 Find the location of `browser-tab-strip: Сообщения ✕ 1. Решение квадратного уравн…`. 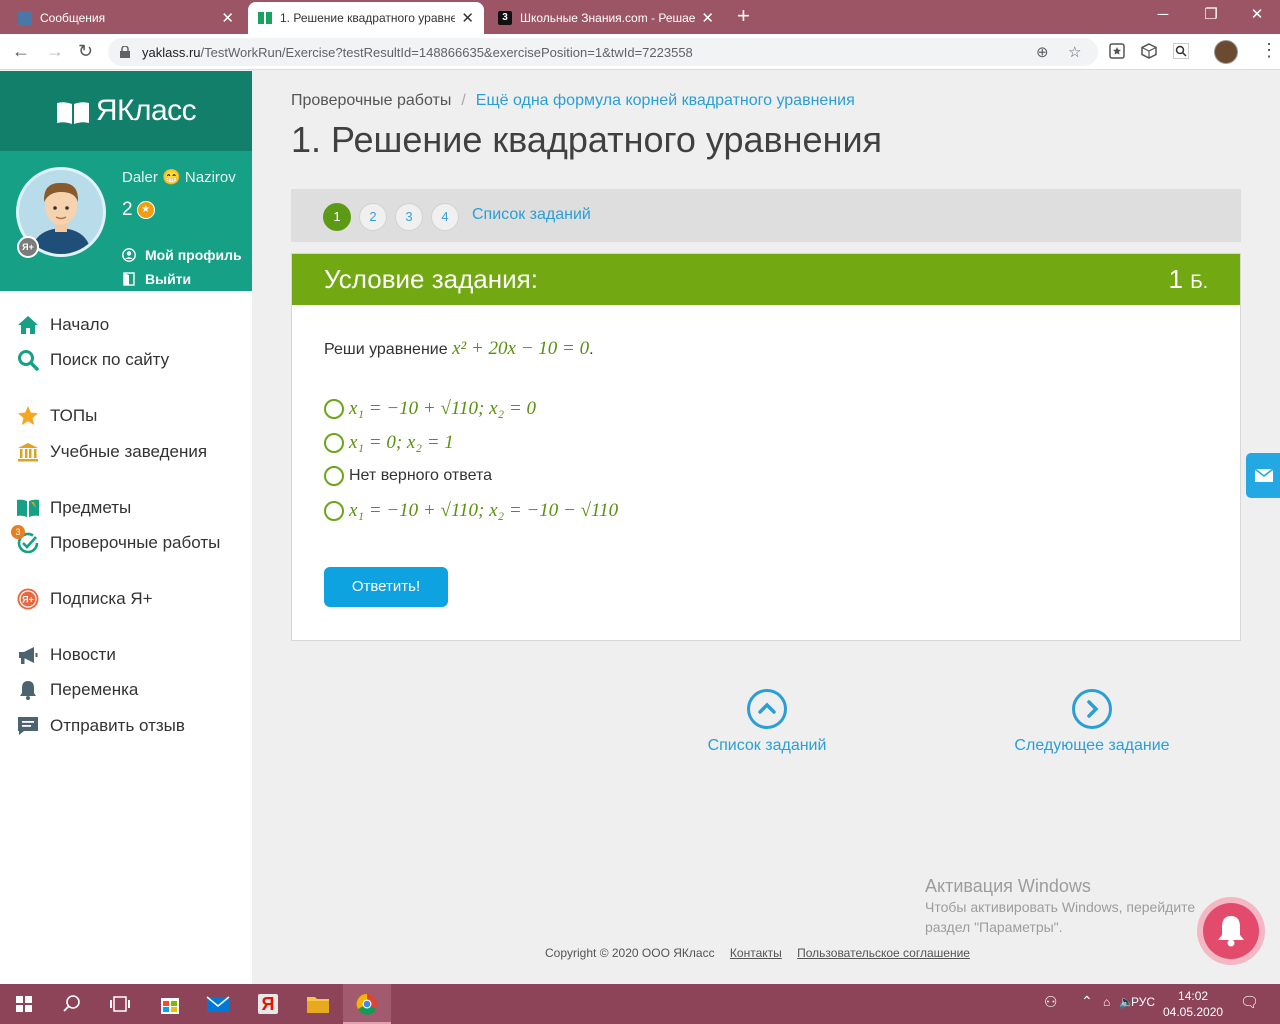

browser-tab-strip: Сообщения ✕ 1. Решение квадратного уравн… is located at coordinates (640, 17).